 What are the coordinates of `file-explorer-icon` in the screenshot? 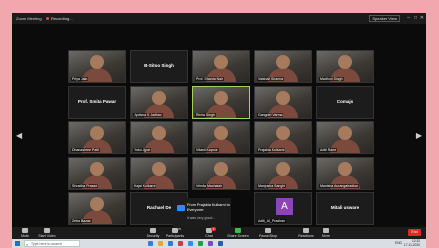 It's located at (160, 243).